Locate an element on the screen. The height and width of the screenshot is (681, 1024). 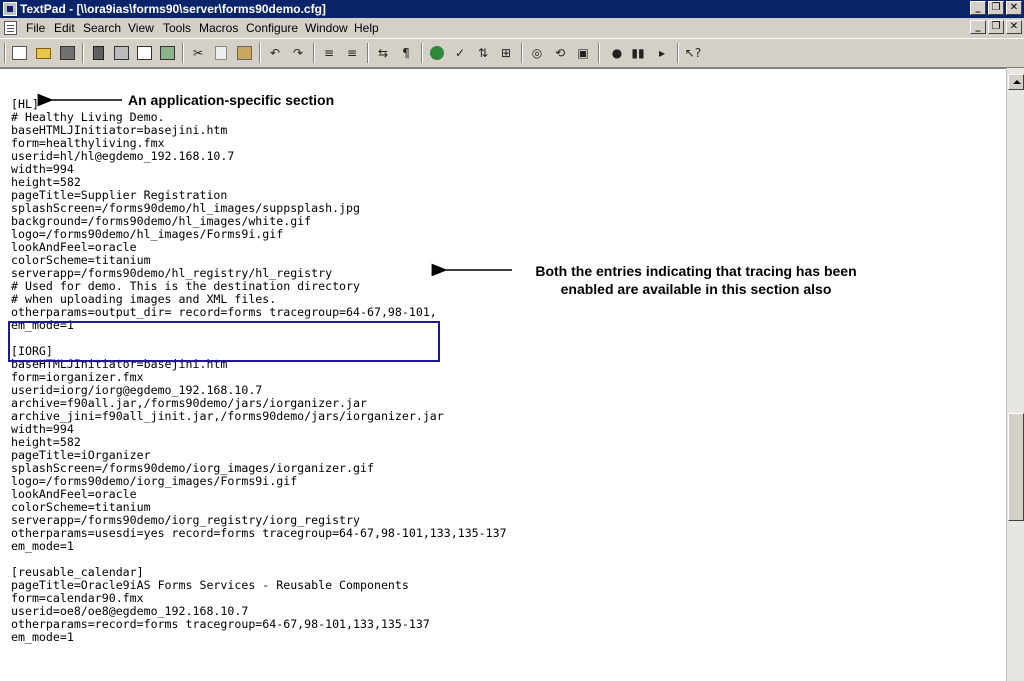
spell-check-icon: ✓ is located at coordinates (460, 53).